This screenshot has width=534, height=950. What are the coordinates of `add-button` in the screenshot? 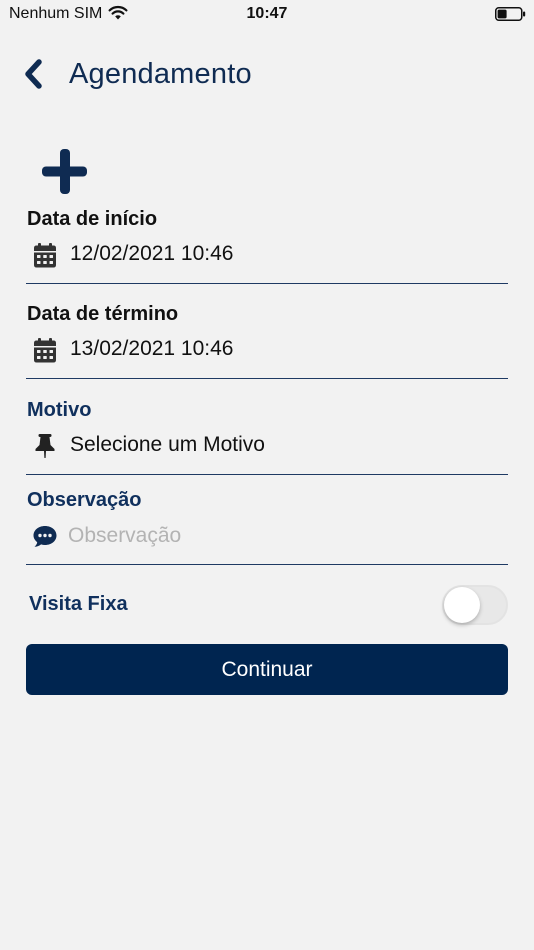 It's located at (65, 172).